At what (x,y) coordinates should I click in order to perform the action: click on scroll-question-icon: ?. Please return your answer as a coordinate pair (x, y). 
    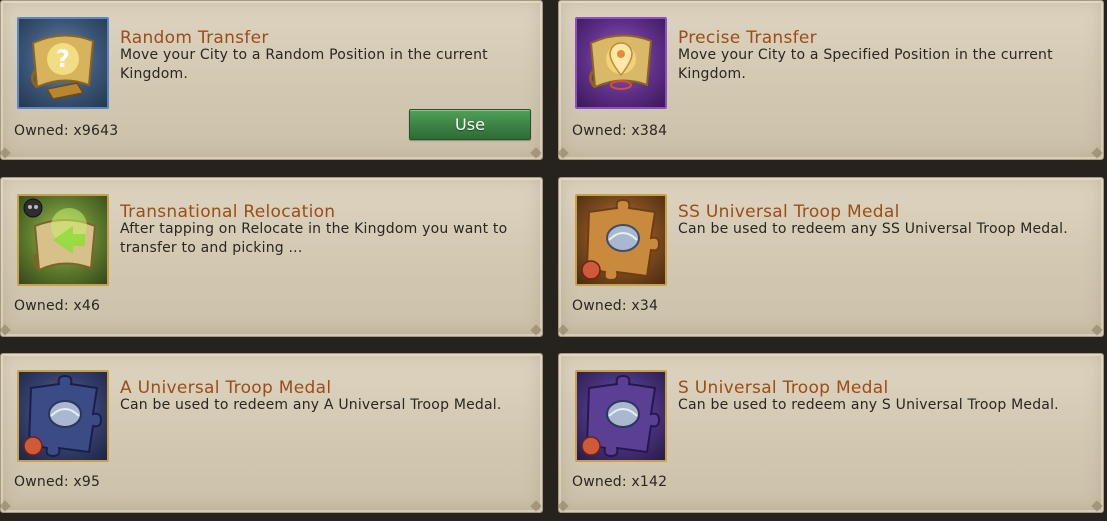
    Looking at the image, I should click on (63, 63).